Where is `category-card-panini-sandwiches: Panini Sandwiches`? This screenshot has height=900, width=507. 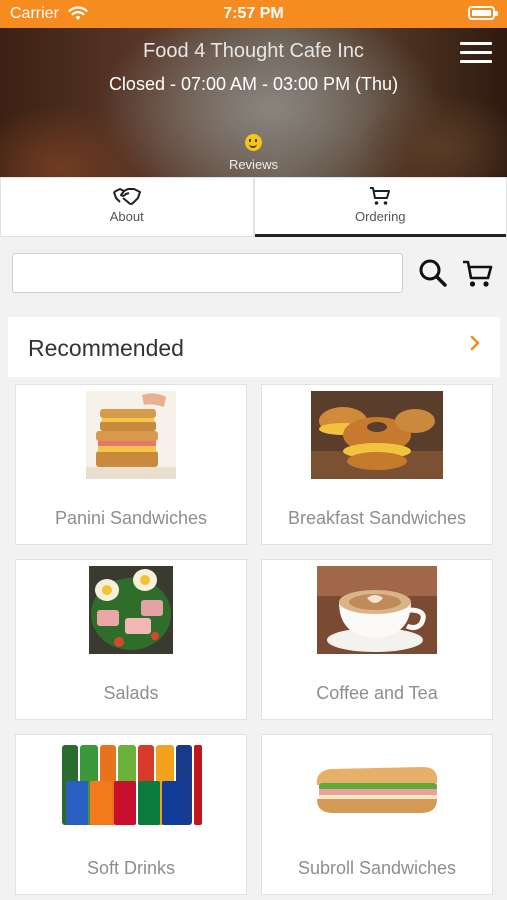
category-card-panini-sandwiches: Panini Sandwiches is located at coordinates (131, 464).